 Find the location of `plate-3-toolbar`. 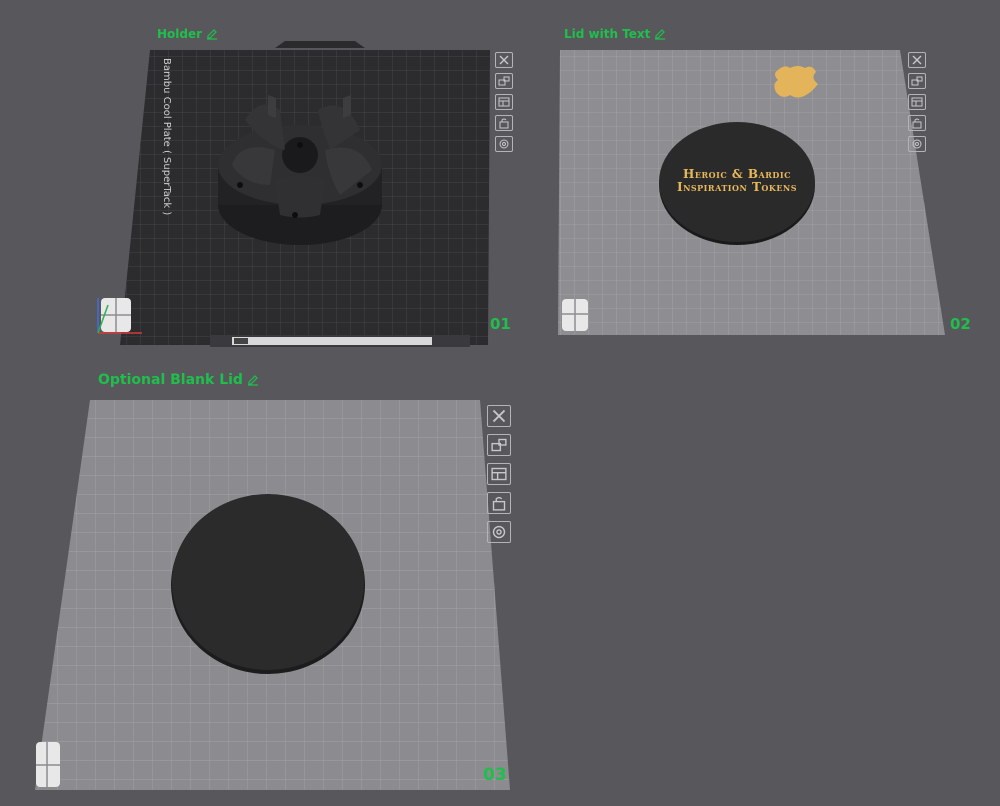

plate-3-toolbar is located at coordinates (499, 474).